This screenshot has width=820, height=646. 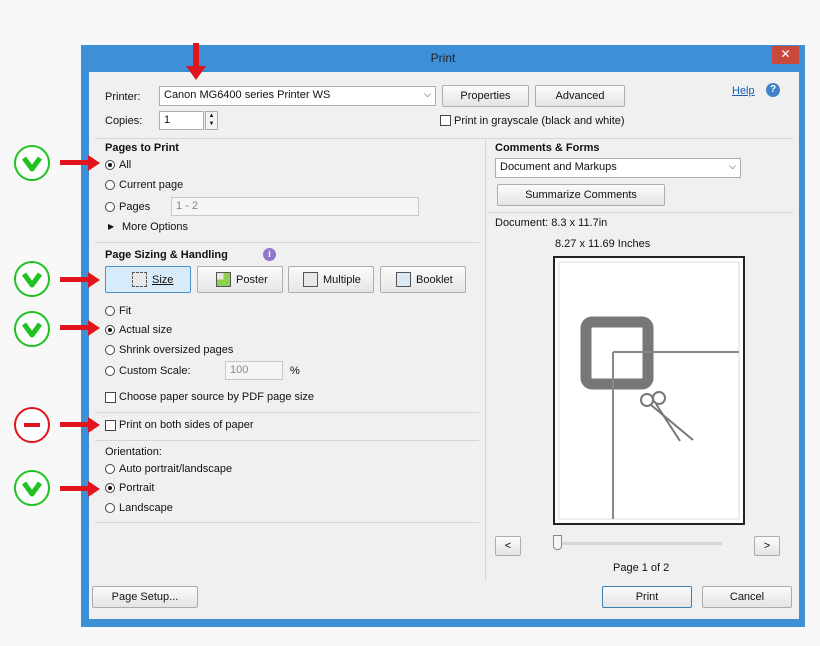 I want to click on booklet-icon, so click(x=403, y=279).